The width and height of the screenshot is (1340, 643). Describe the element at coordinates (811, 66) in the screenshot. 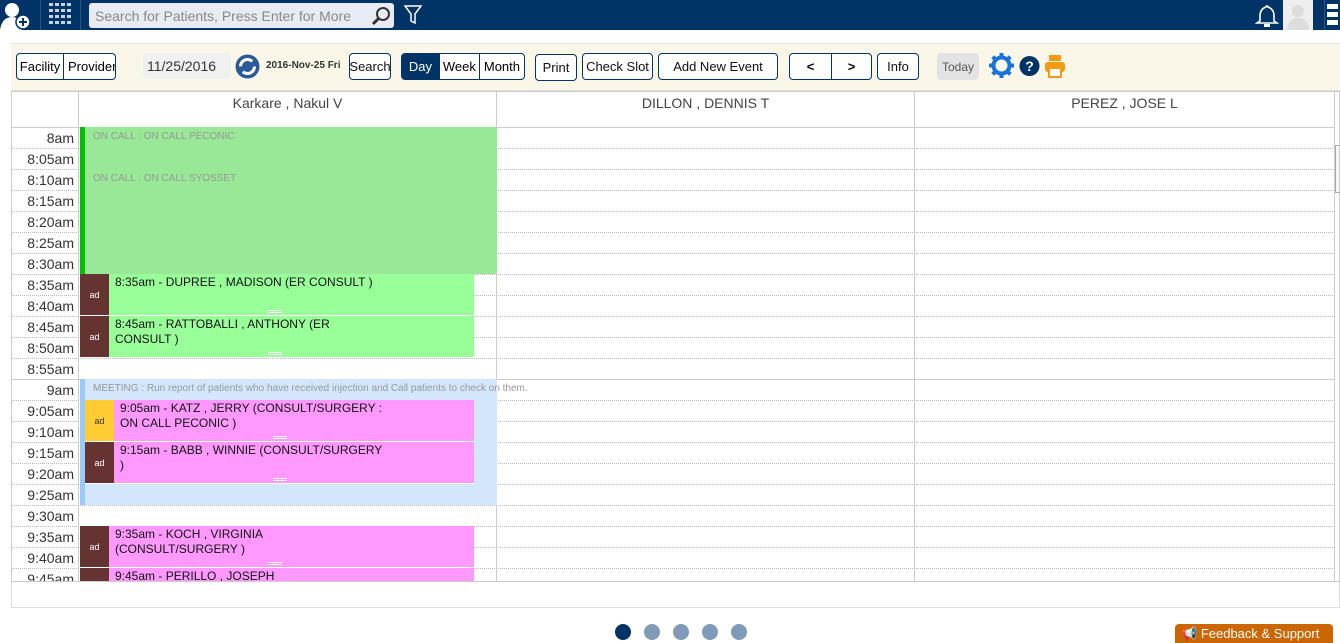

I see `previous-day-button: <` at that location.